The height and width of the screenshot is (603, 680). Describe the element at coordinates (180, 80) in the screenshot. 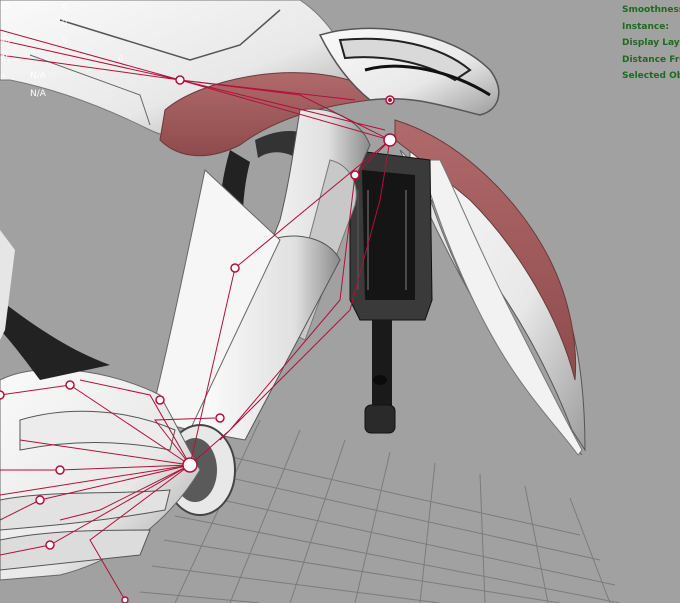

I see `joint-chest` at that location.